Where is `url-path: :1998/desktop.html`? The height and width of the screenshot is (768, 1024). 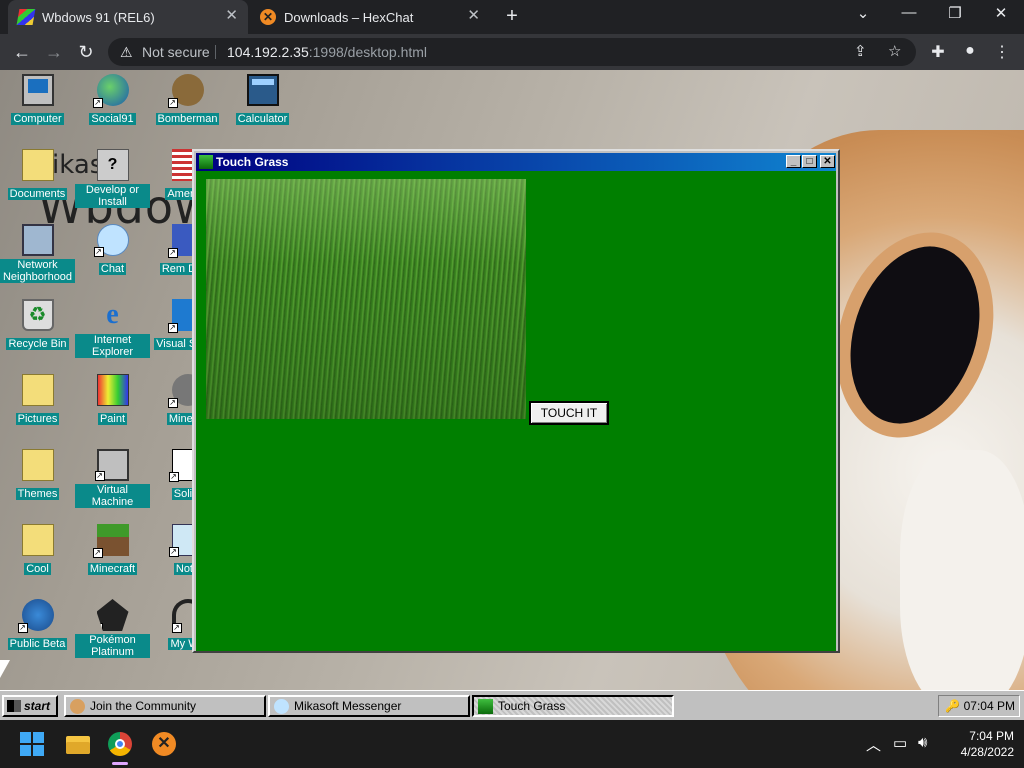 url-path: :1998/desktop.html is located at coordinates (368, 52).